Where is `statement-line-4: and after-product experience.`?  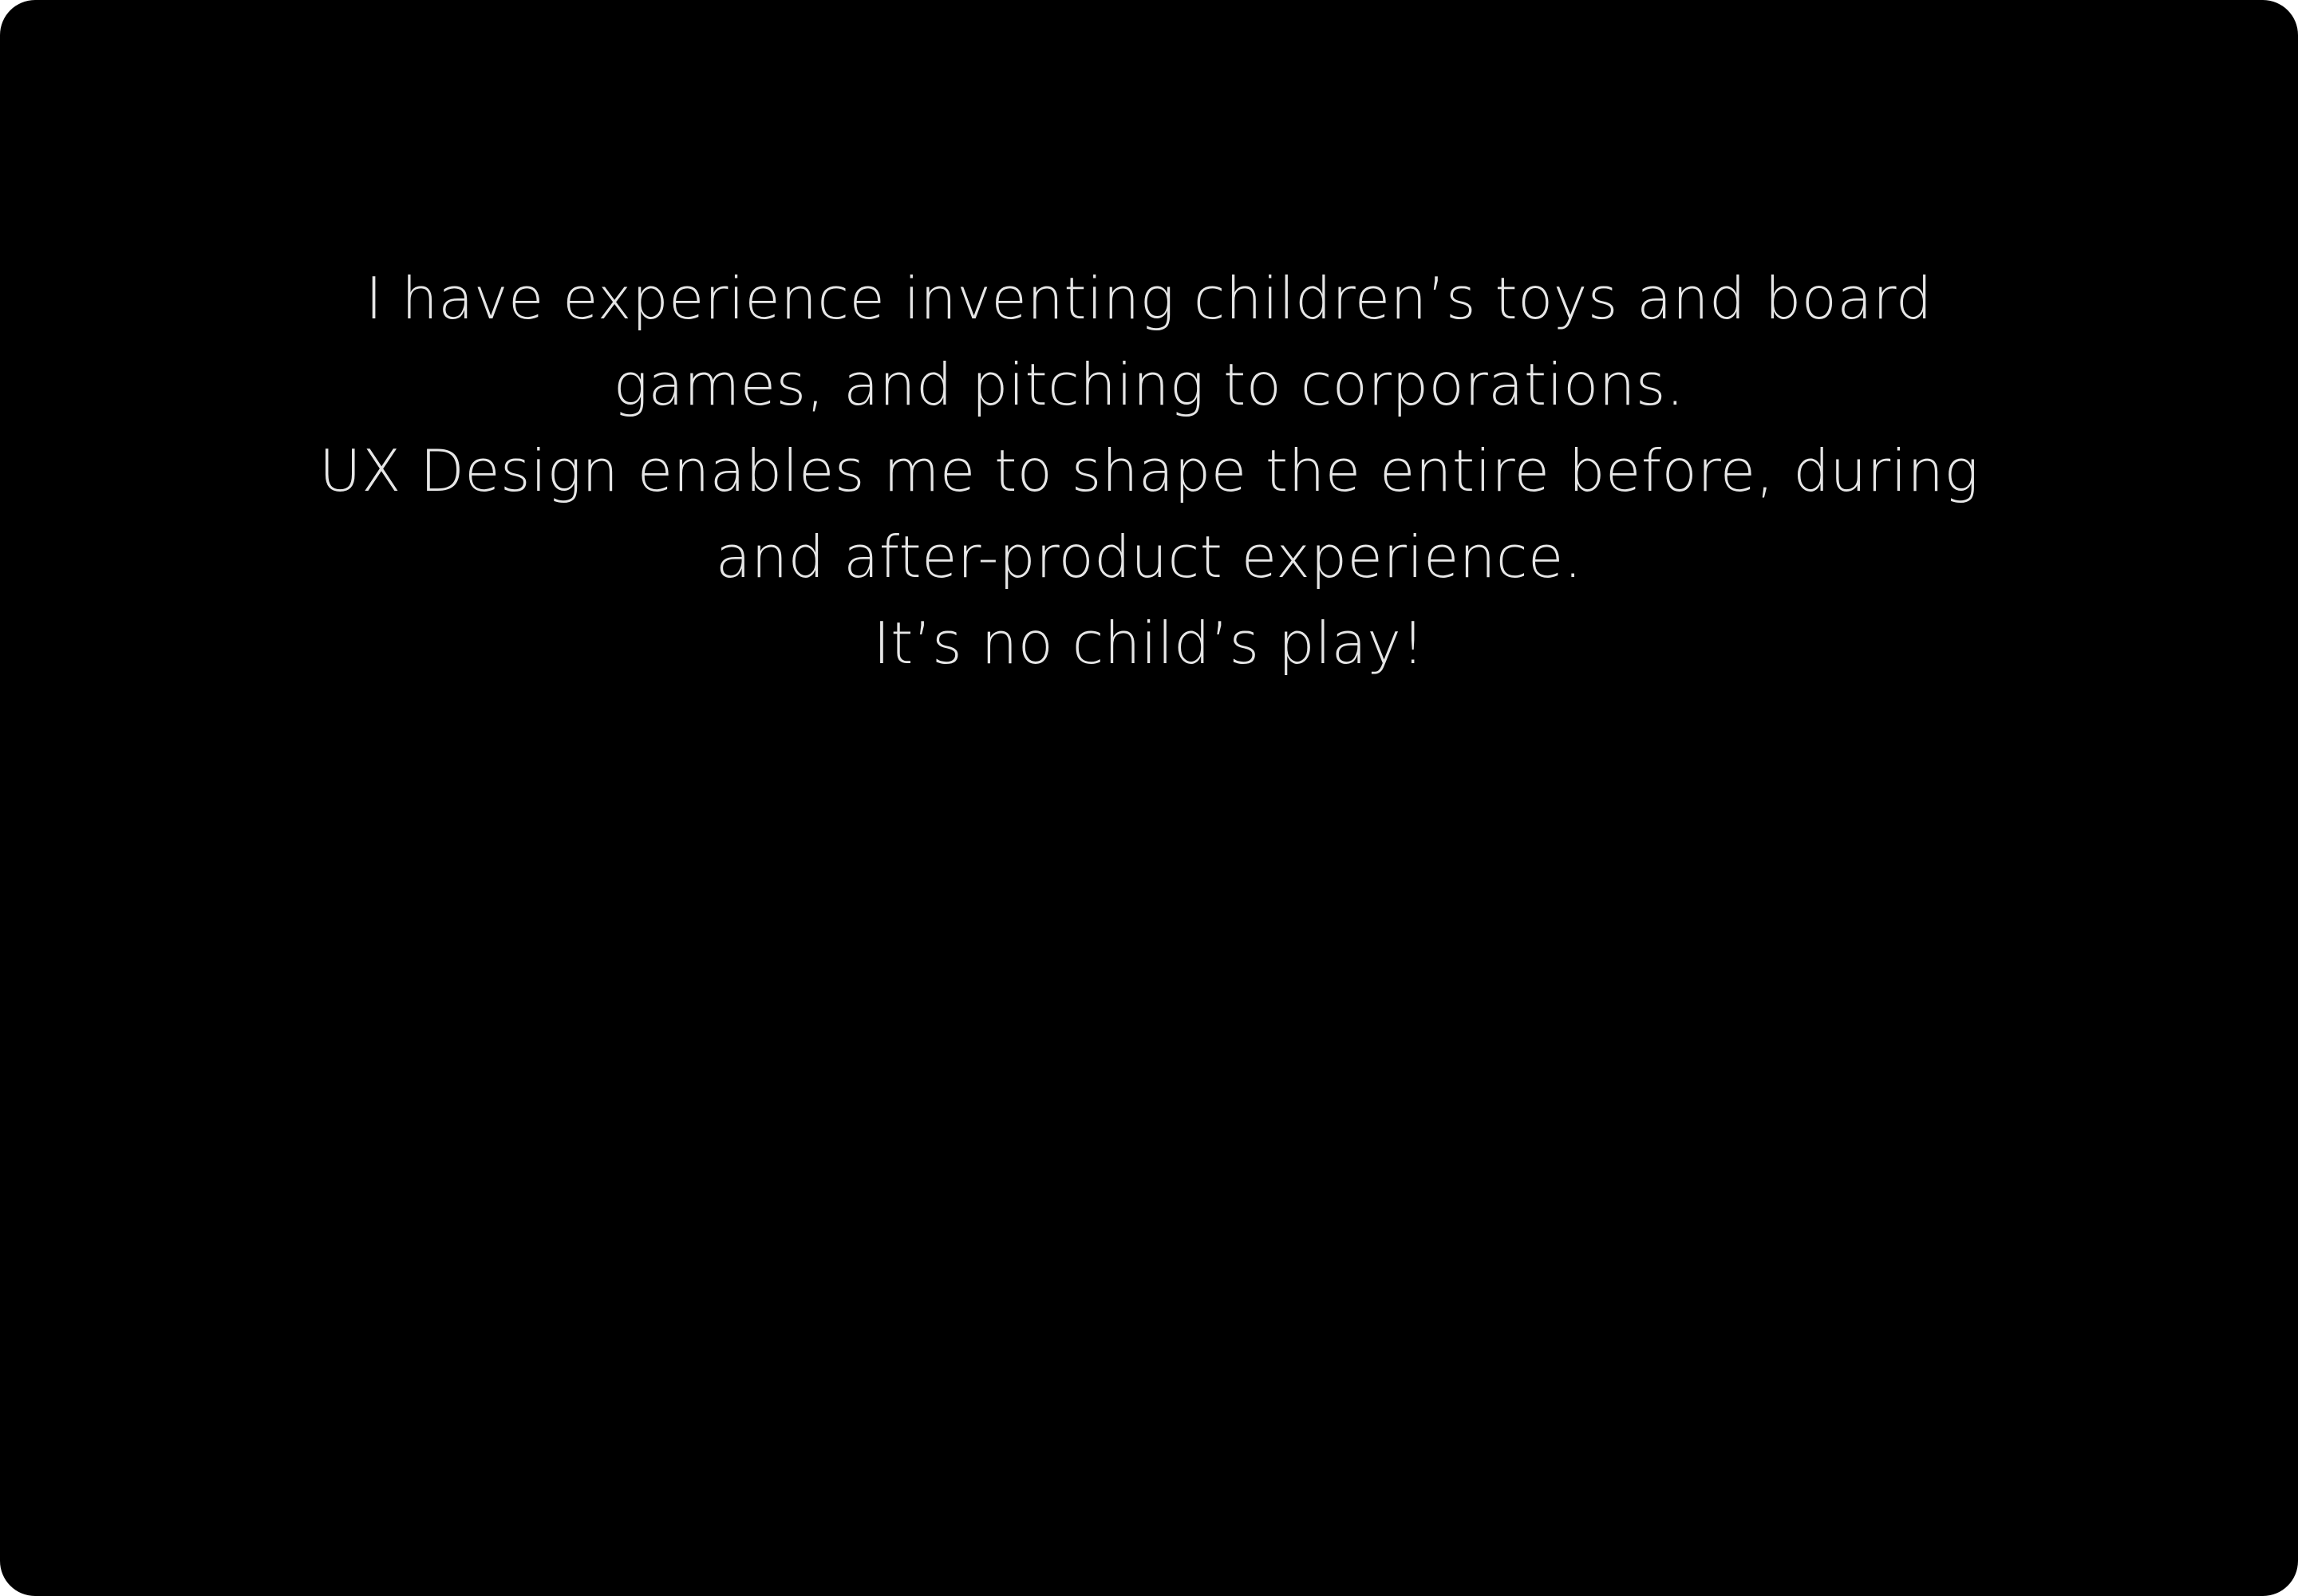
statement-line-4: and after-product experience. is located at coordinates (1149, 557).